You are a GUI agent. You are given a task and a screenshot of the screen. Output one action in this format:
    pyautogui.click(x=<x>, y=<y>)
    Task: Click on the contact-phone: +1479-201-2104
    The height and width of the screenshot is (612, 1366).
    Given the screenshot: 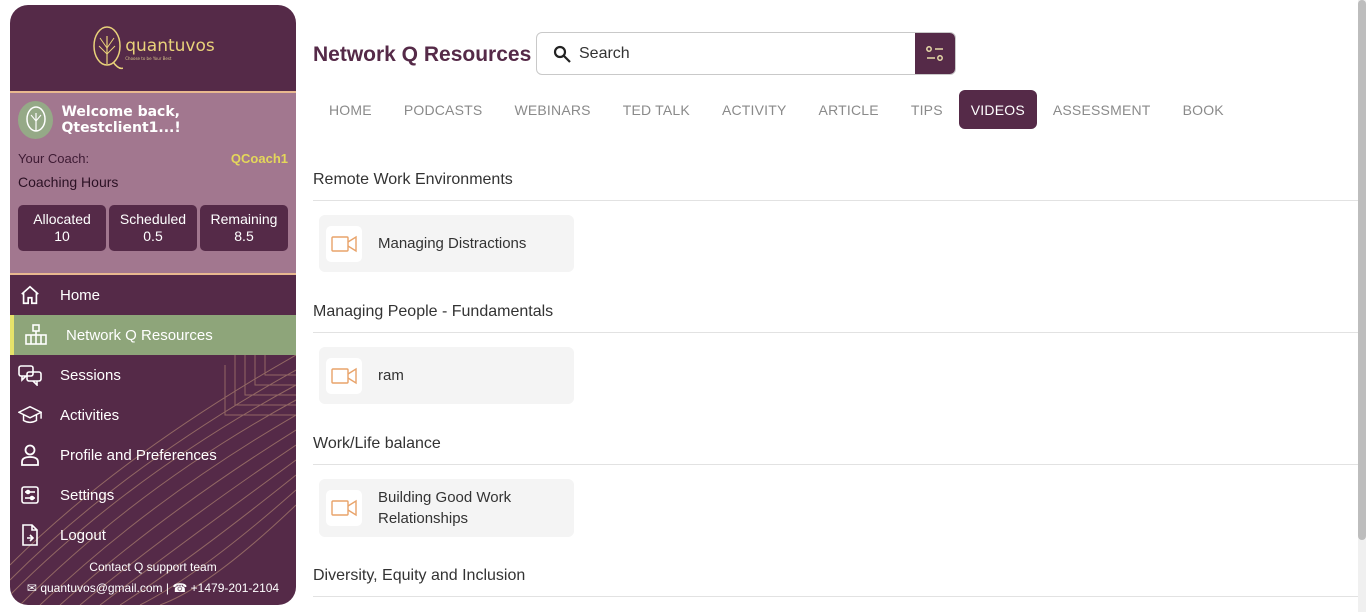 What is the action you would take?
    pyautogui.click(x=235, y=588)
    